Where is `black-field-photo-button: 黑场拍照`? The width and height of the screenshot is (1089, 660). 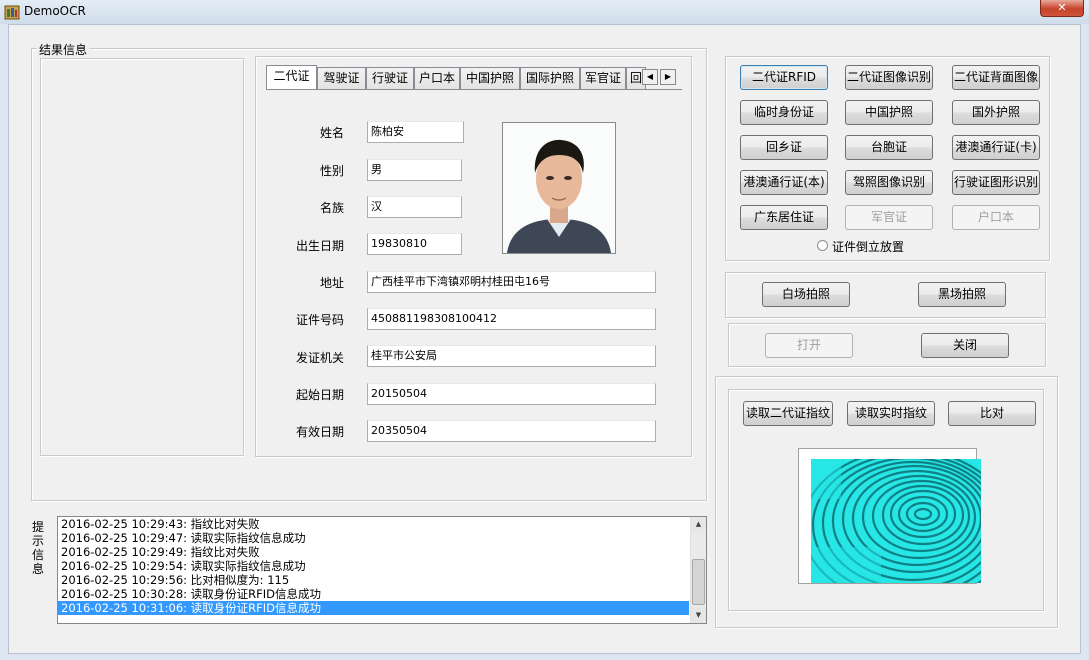
black-field-photo-button: 黑场拍照 is located at coordinates (962, 294).